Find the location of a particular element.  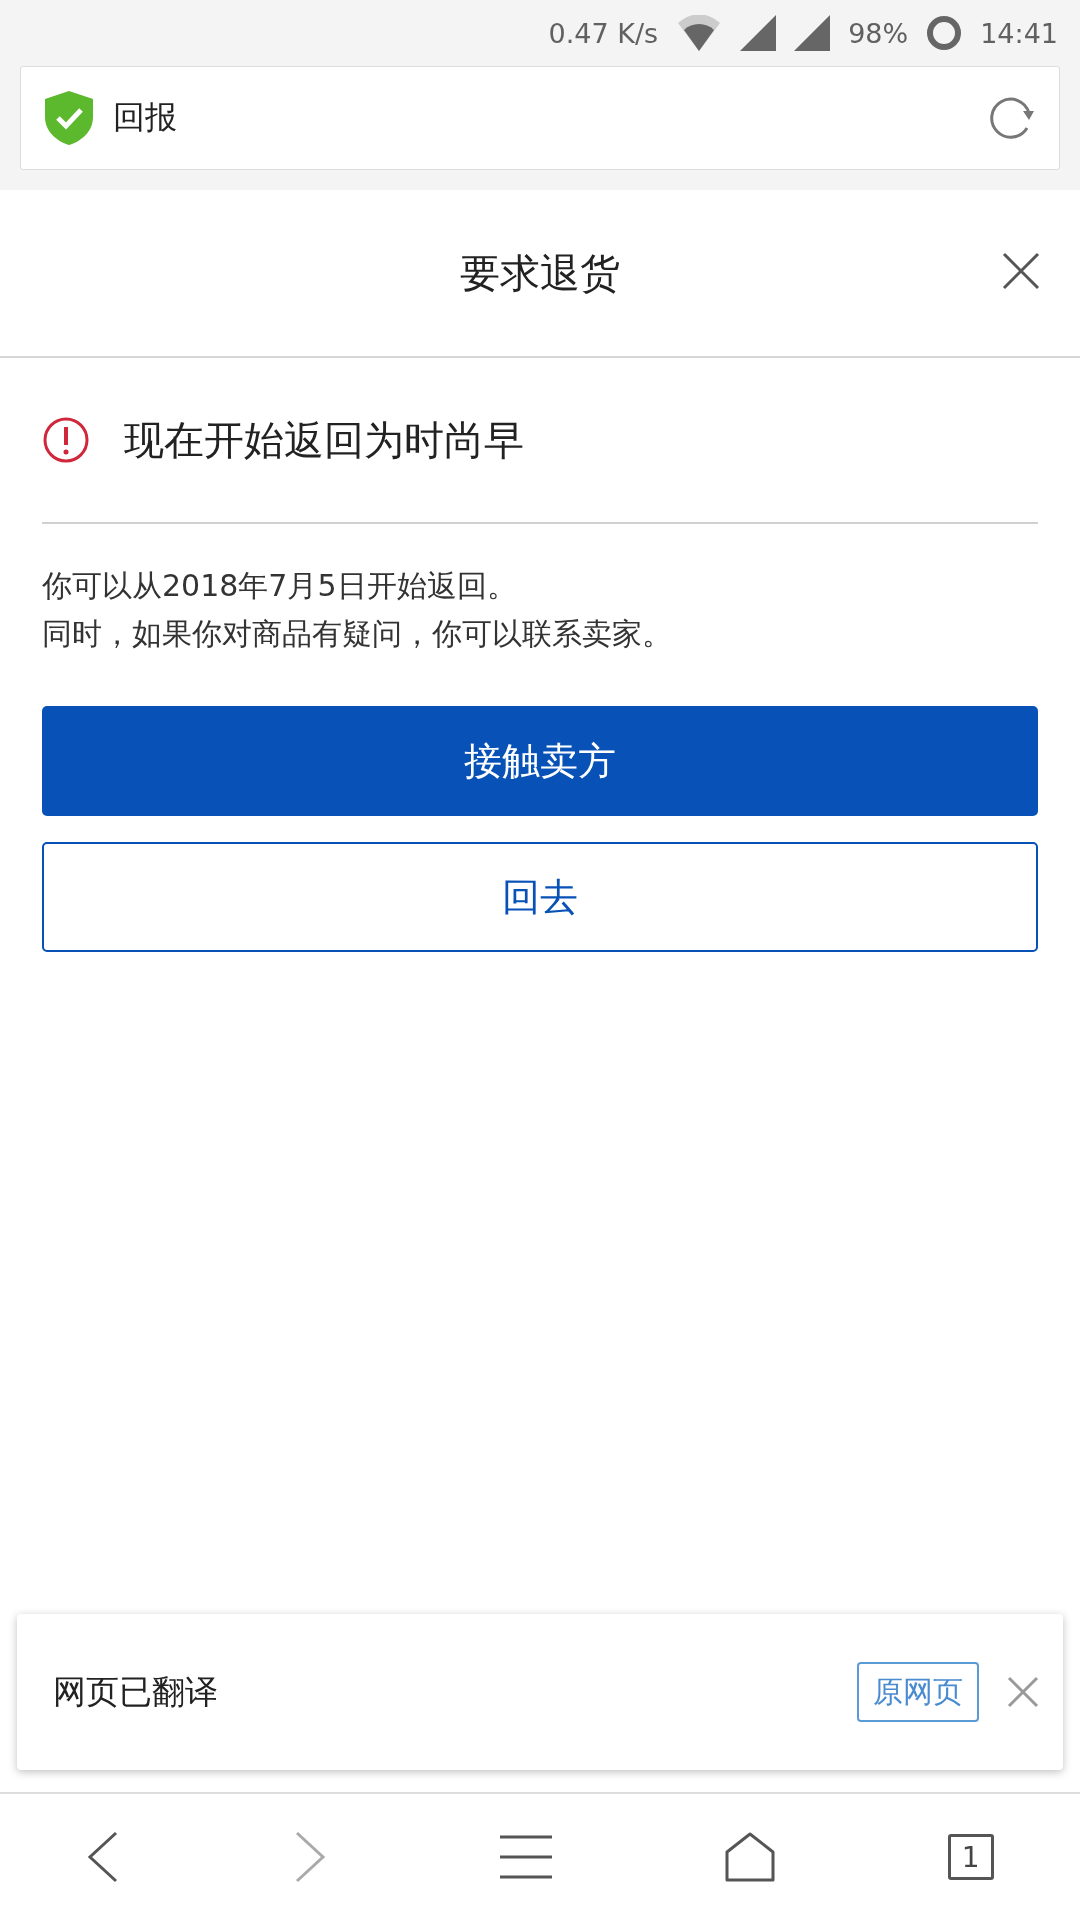

page-title: 回报 is located at coordinates (145, 117).